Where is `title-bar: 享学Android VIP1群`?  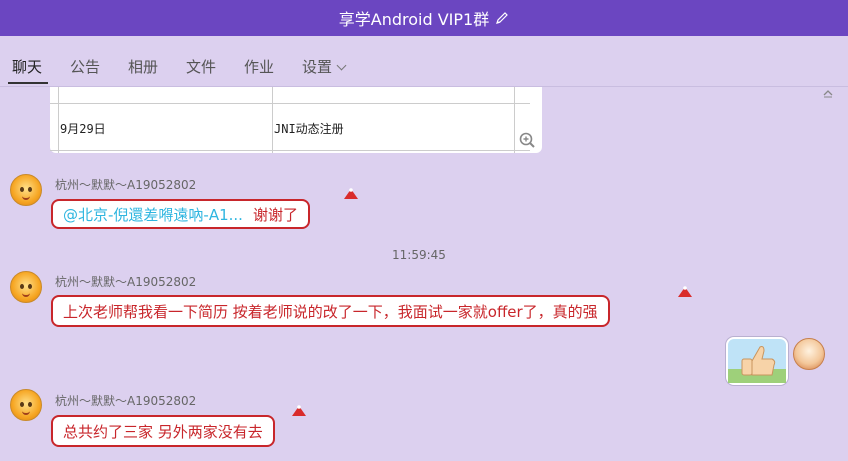 title-bar: 享学Android VIP1群 is located at coordinates (424, 18).